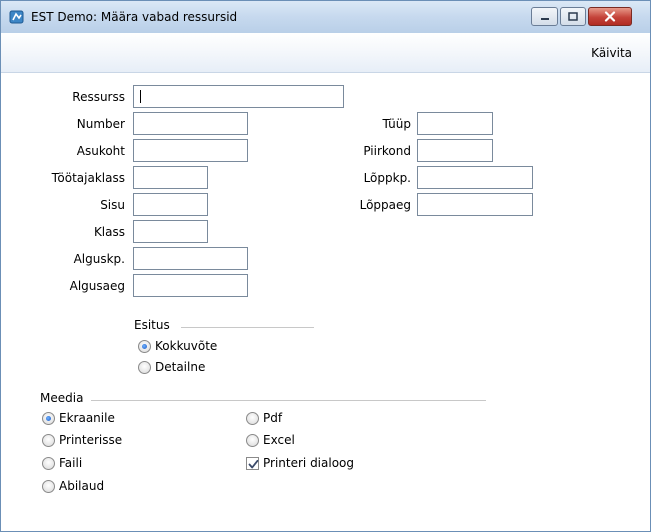  Describe the element at coordinates (100, 124) in the screenshot. I see `number-label: Number` at that location.